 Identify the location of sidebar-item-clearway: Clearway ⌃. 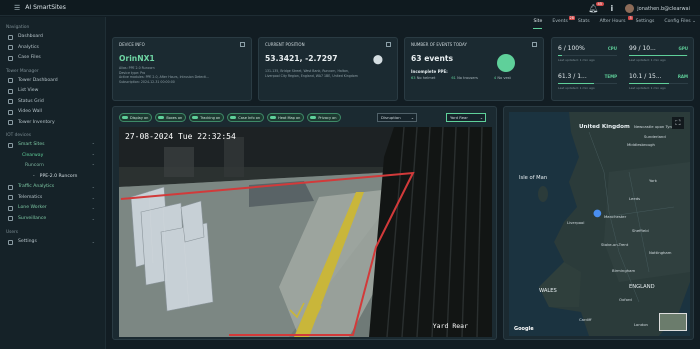
(52, 156).